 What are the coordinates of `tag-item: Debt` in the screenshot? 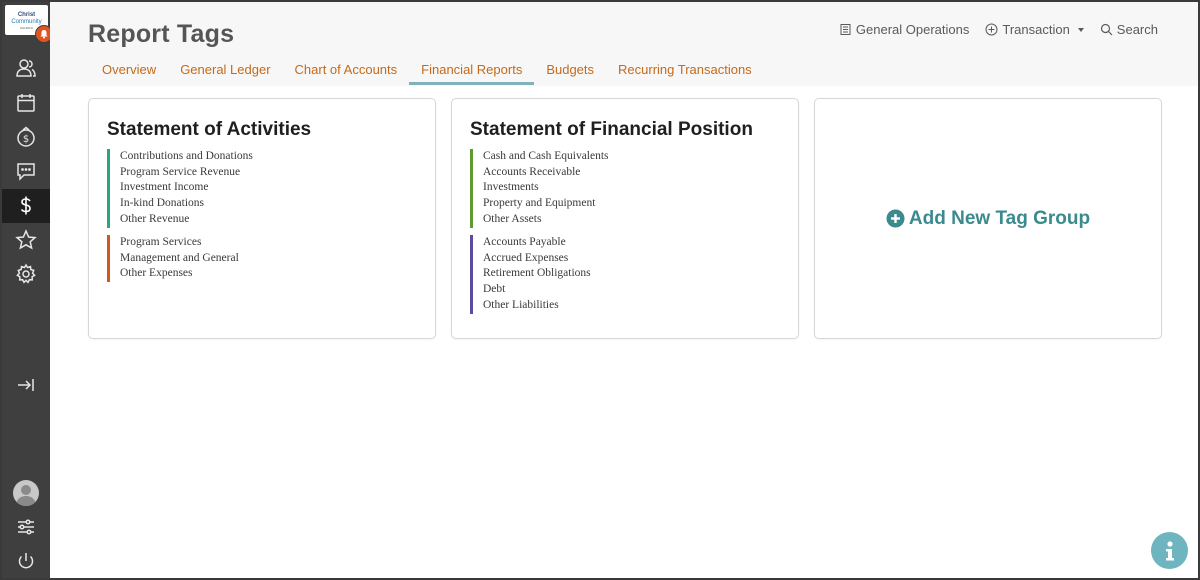 It's located at (494, 289).